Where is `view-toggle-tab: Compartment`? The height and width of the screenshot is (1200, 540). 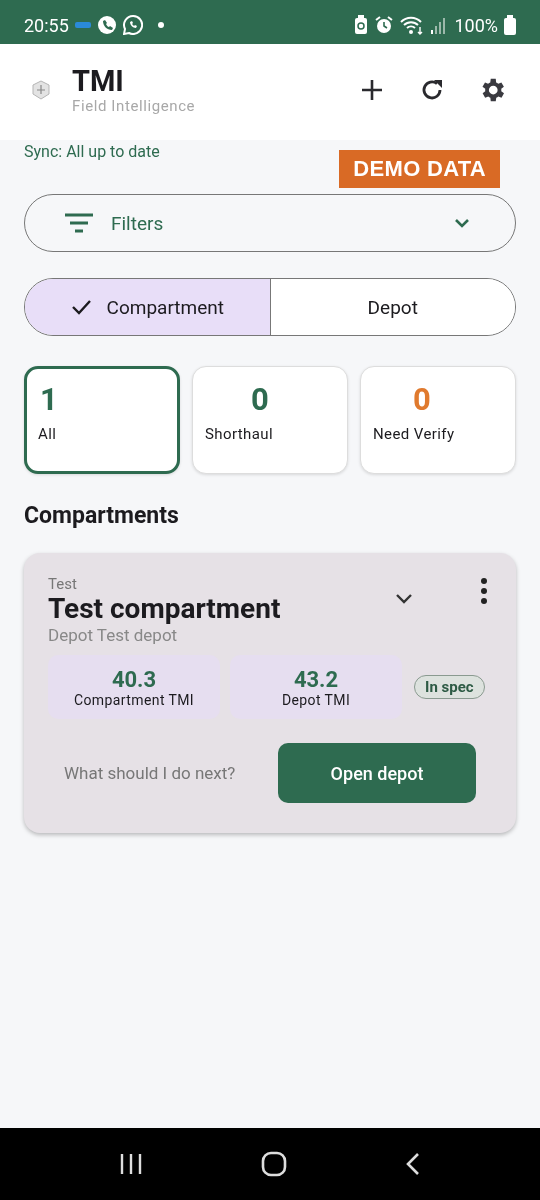 view-toggle-tab: Compartment is located at coordinates (147, 307).